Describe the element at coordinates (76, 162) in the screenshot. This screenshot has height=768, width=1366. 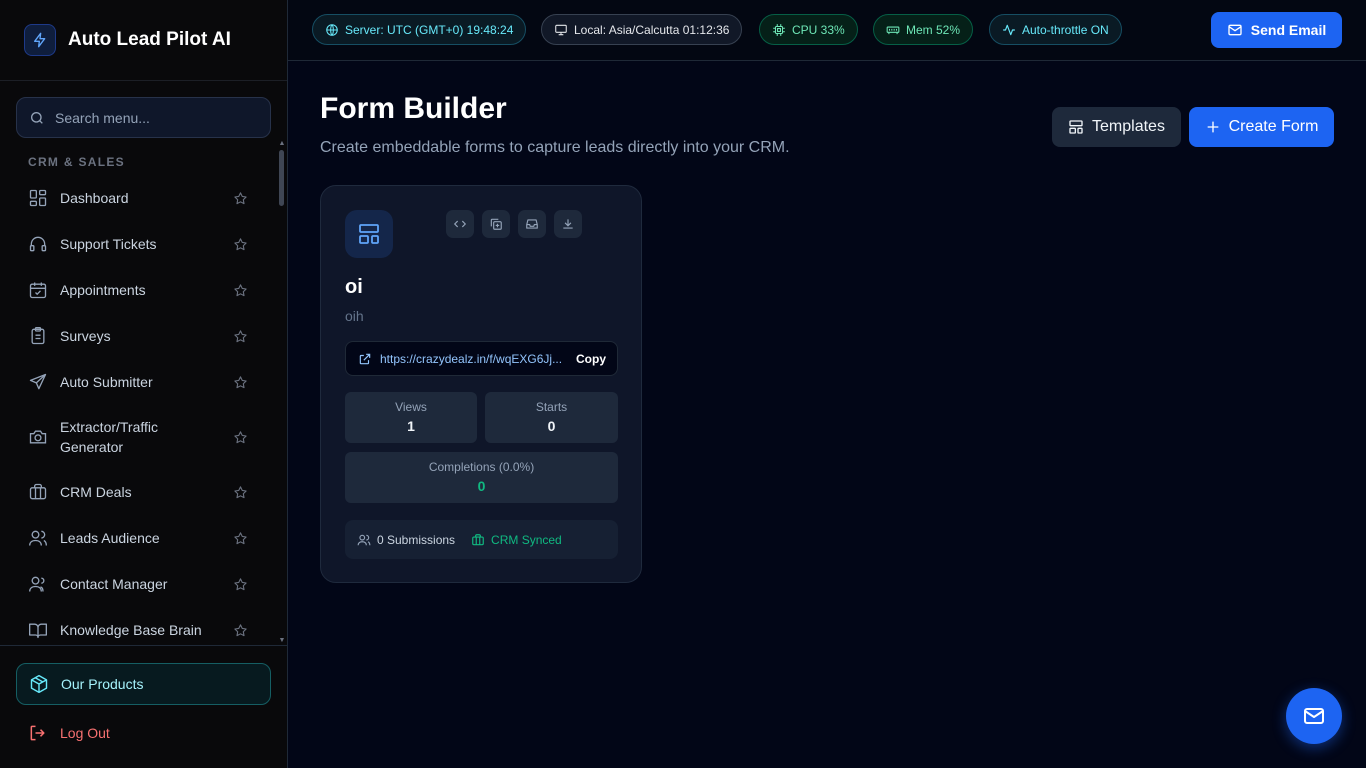
I see `section-label: CRM & SALES` at that location.